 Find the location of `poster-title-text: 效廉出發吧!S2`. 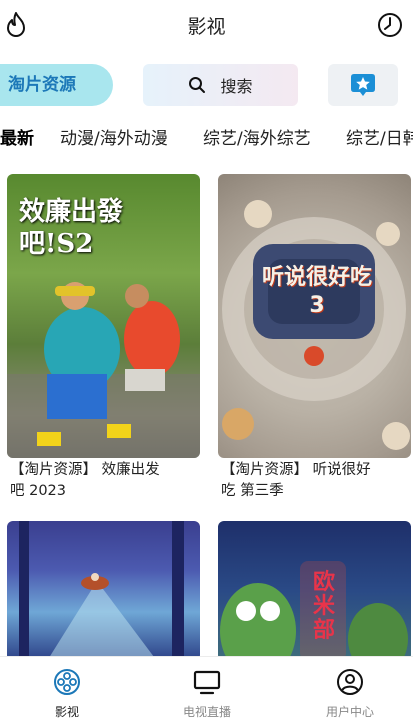

poster-title-text: 效廉出發吧!S2 is located at coordinates (71, 228).